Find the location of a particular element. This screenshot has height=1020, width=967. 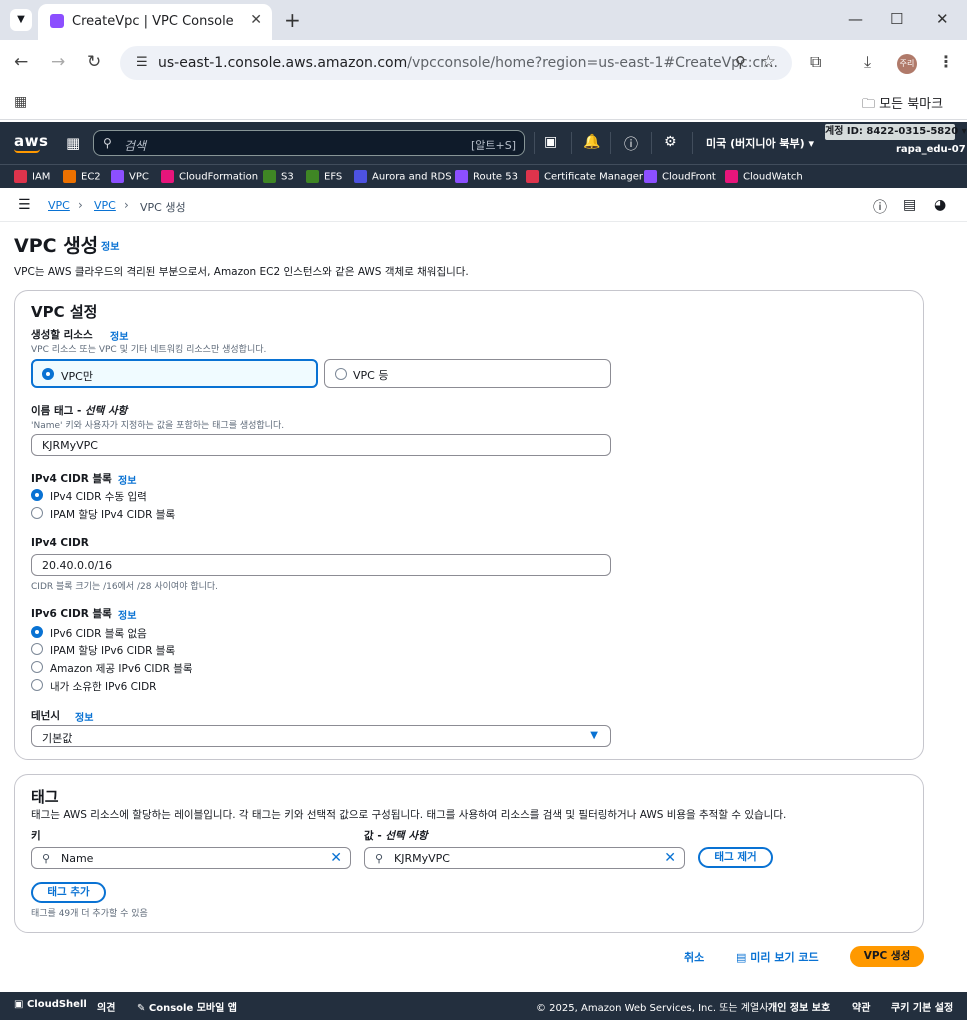

add-tag-button: 태그 추가 is located at coordinates (68, 892).